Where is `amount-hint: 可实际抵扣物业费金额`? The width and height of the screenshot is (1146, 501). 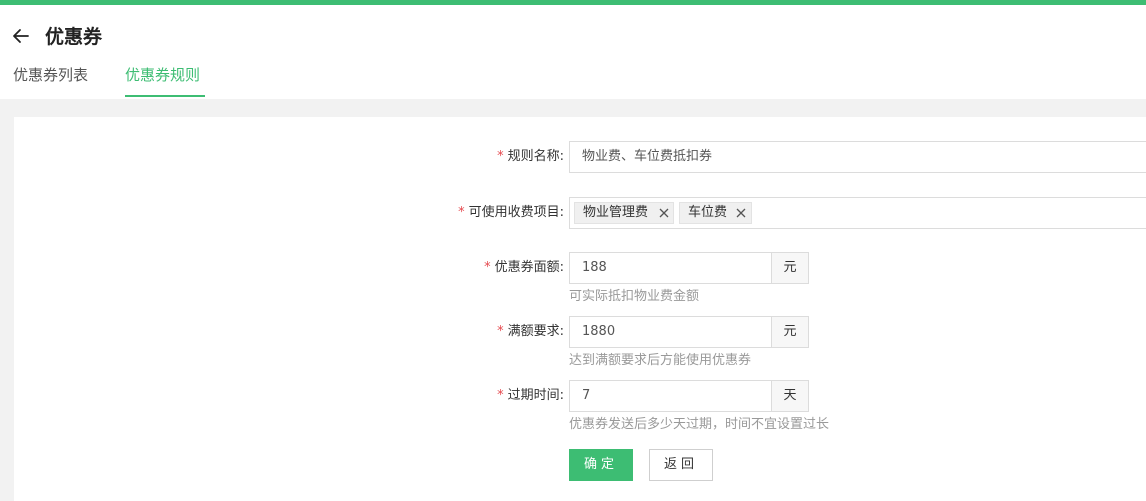
amount-hint: 可实际抵扣物业费金额 is located at coordinates (634, 296).